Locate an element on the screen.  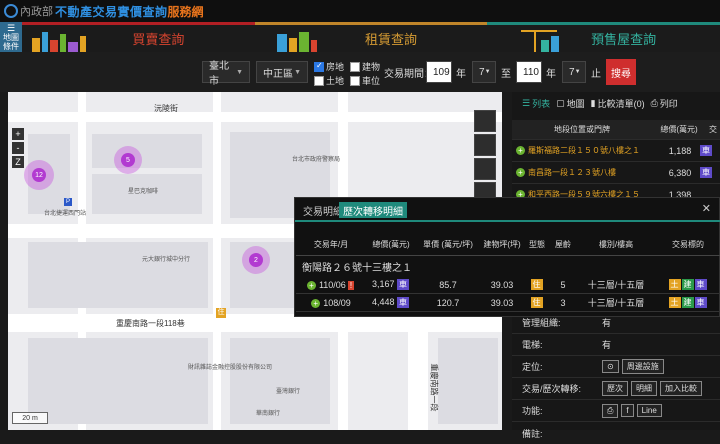
table-header: 地段位置或門牌 總價(萬元) 交 is located at coordinates (616, 130).